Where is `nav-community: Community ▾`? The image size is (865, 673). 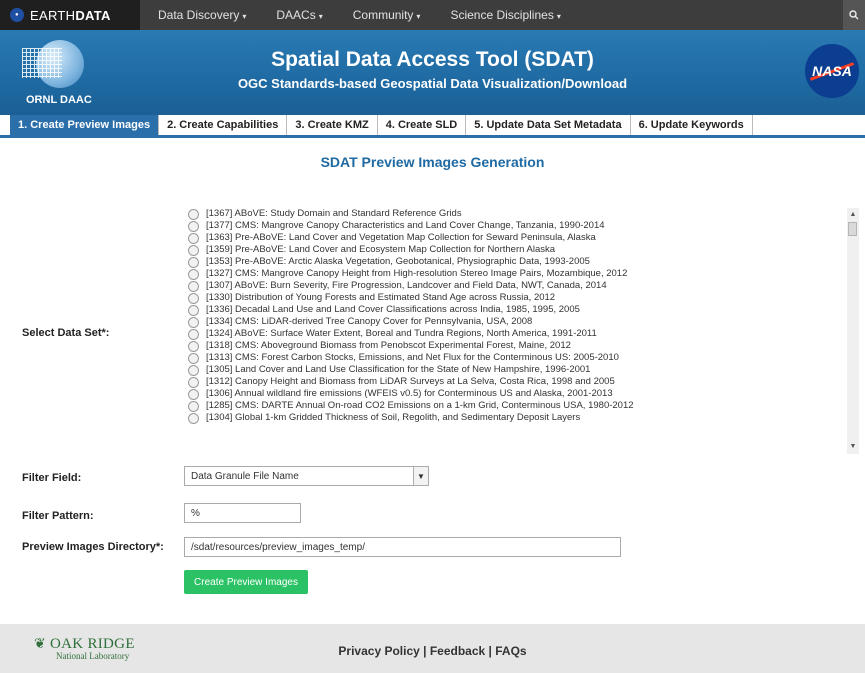 nav-community: Community ▾ is located at coordinates (387, 15).